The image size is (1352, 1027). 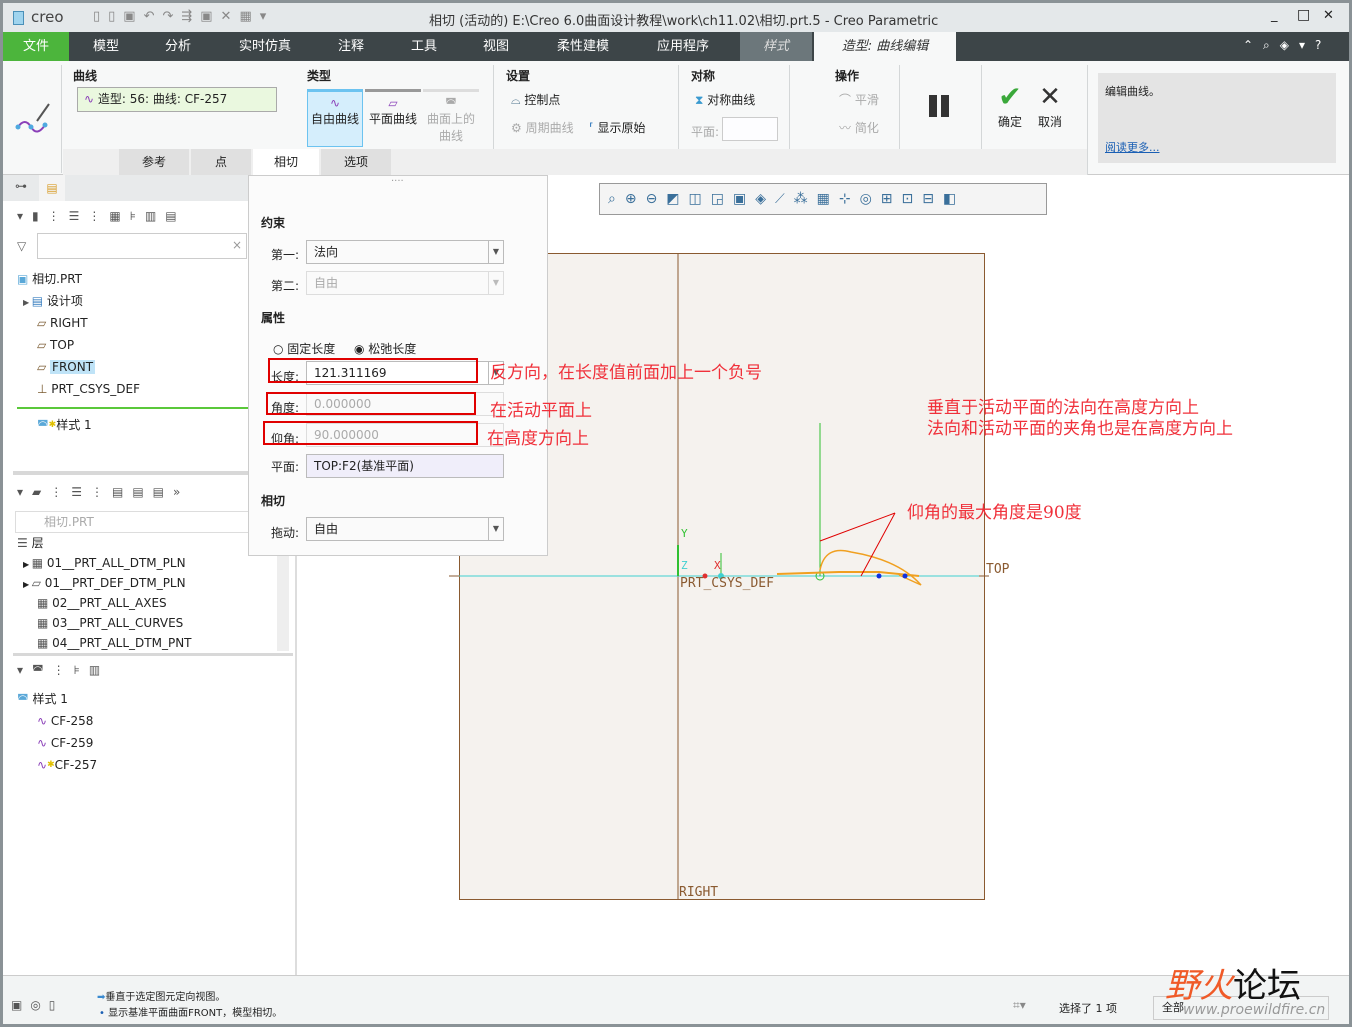 What do you see at coordinates (549, 128) in the screenshot?
I see `periodic-label: 周期曲线` at bounding box center [549, 128].